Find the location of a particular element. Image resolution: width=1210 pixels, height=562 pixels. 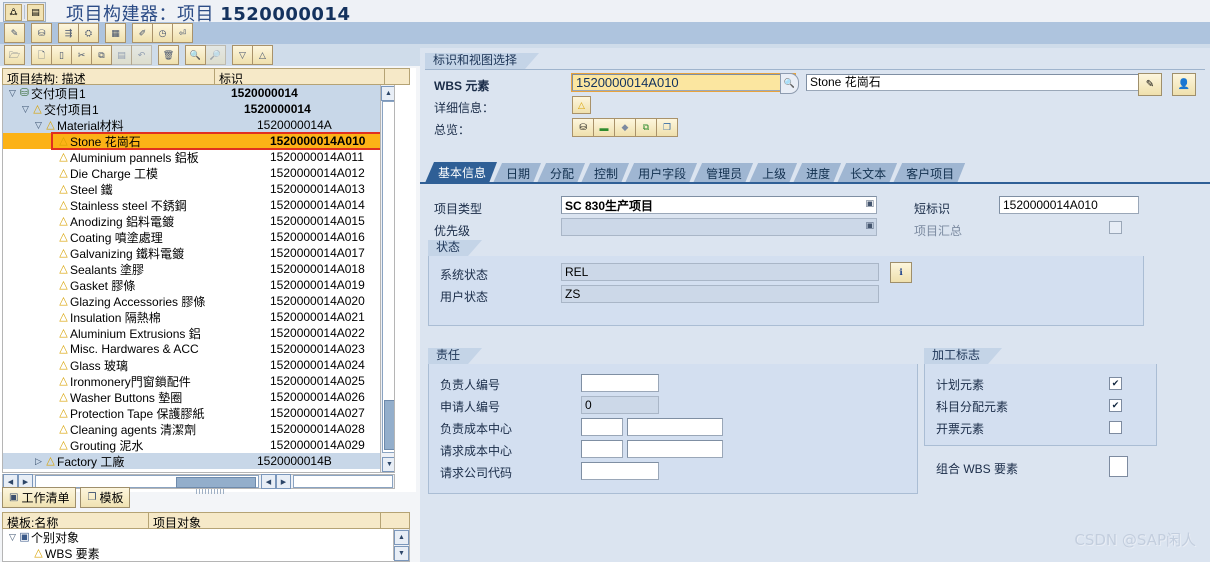

priority-input is located at coordinates (719, 227).